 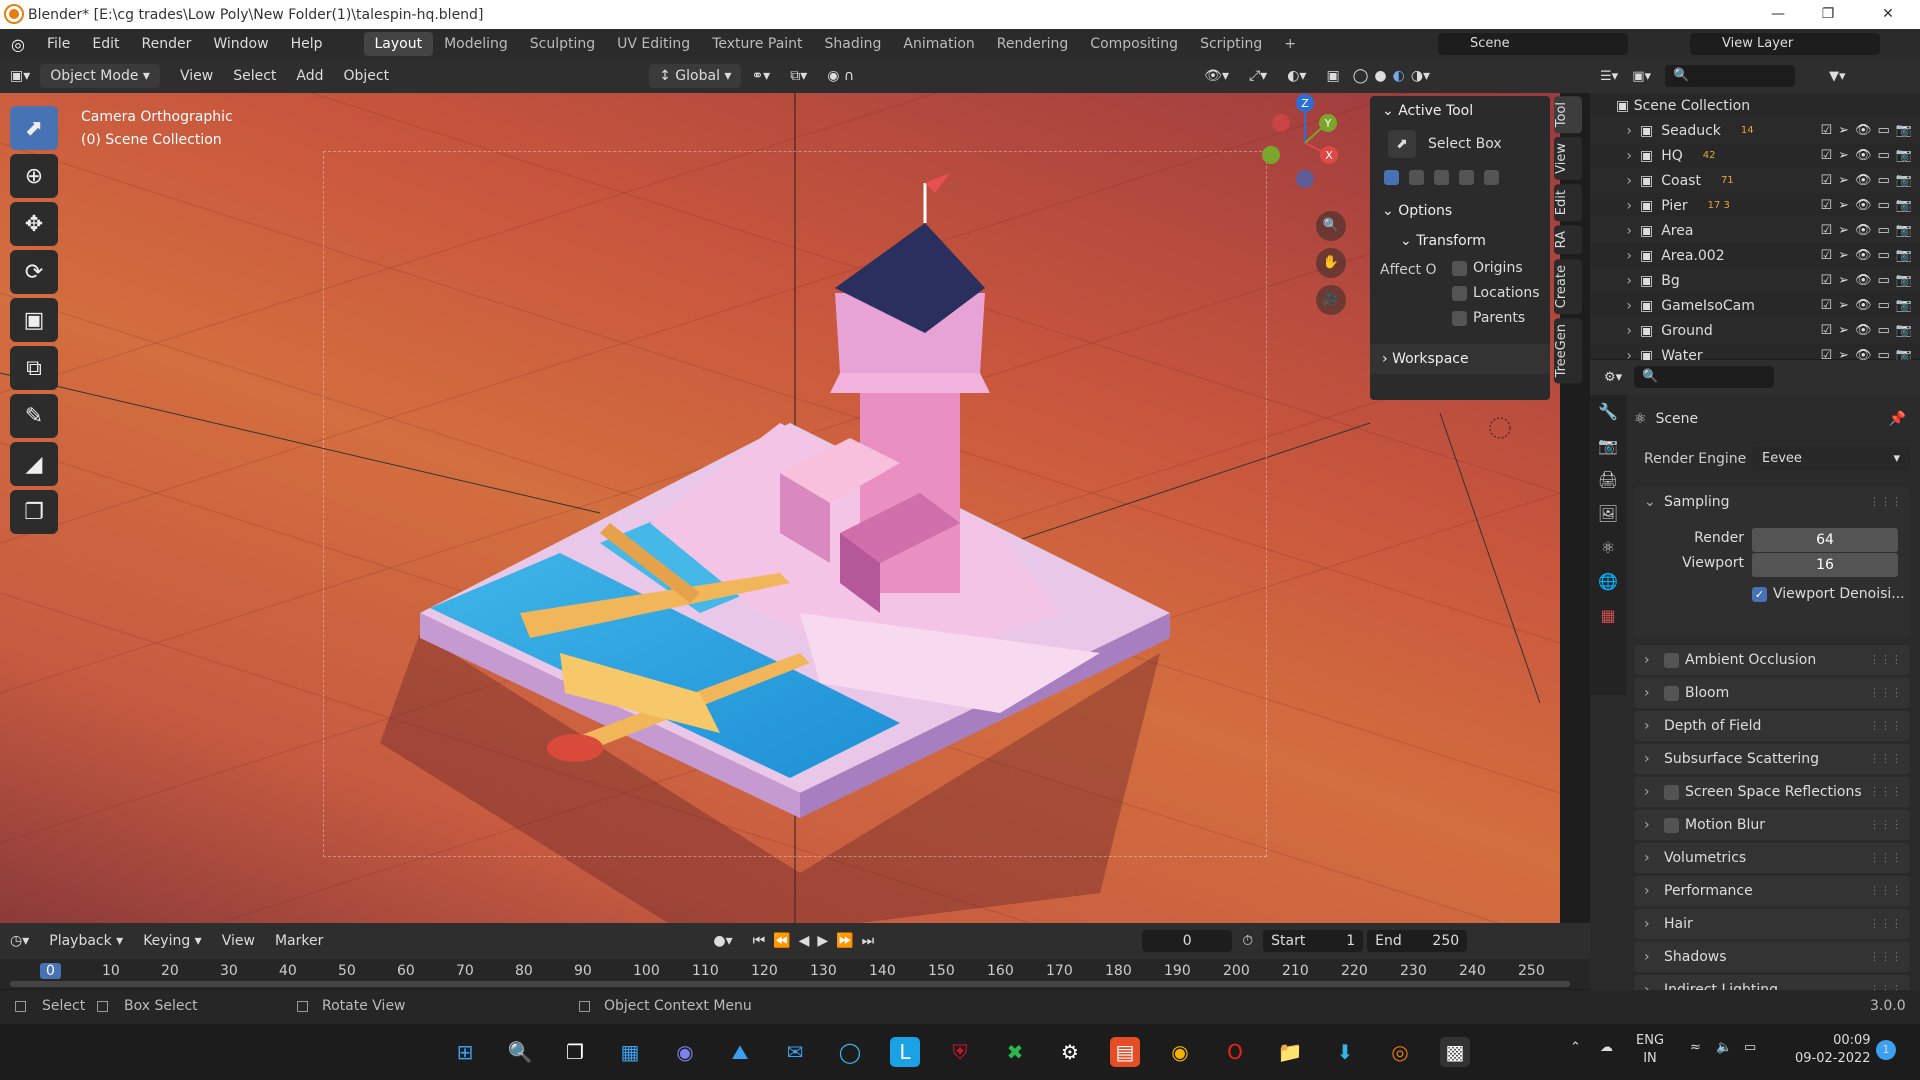 I want to click on mcafee-icon: ⛨, so click(x=960, y=1052).